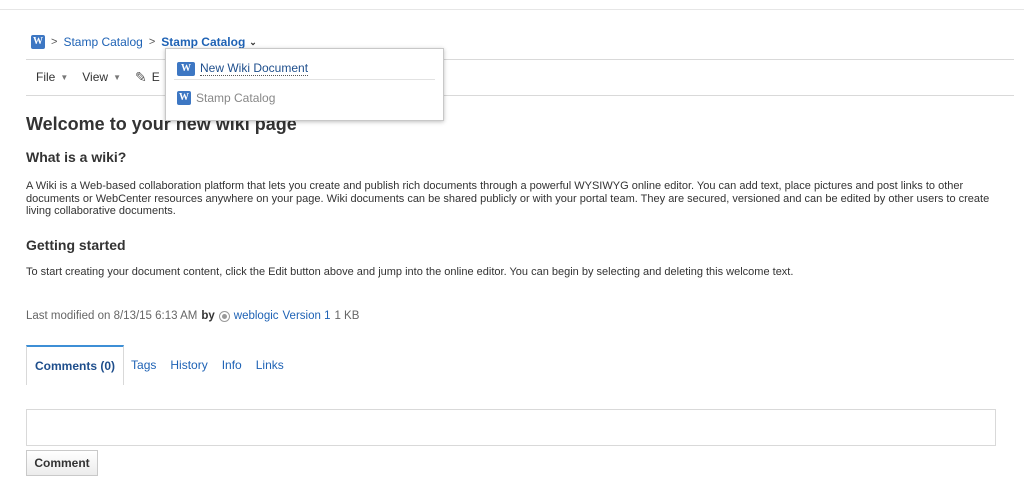  Describe the element at coordinates (232, 365) in the screenshot. I see `tab-info: Info` at that location.